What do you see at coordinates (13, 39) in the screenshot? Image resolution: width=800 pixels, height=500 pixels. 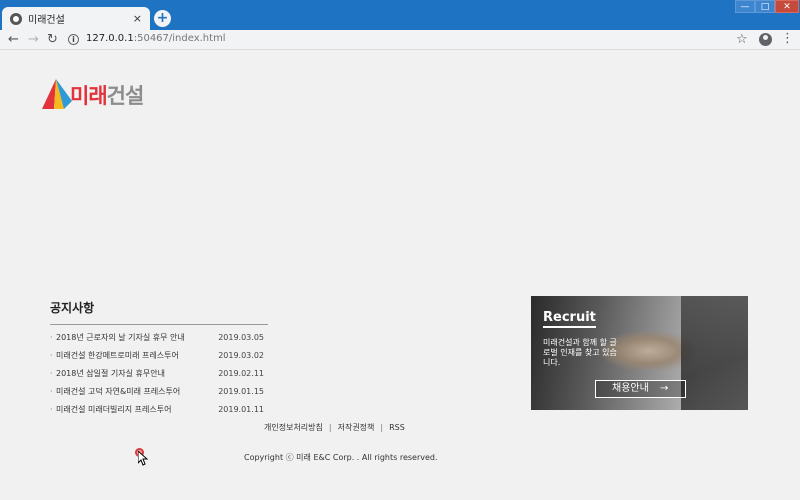 I see `back-arrow-icon: ←` at bounding box center [13, 39].